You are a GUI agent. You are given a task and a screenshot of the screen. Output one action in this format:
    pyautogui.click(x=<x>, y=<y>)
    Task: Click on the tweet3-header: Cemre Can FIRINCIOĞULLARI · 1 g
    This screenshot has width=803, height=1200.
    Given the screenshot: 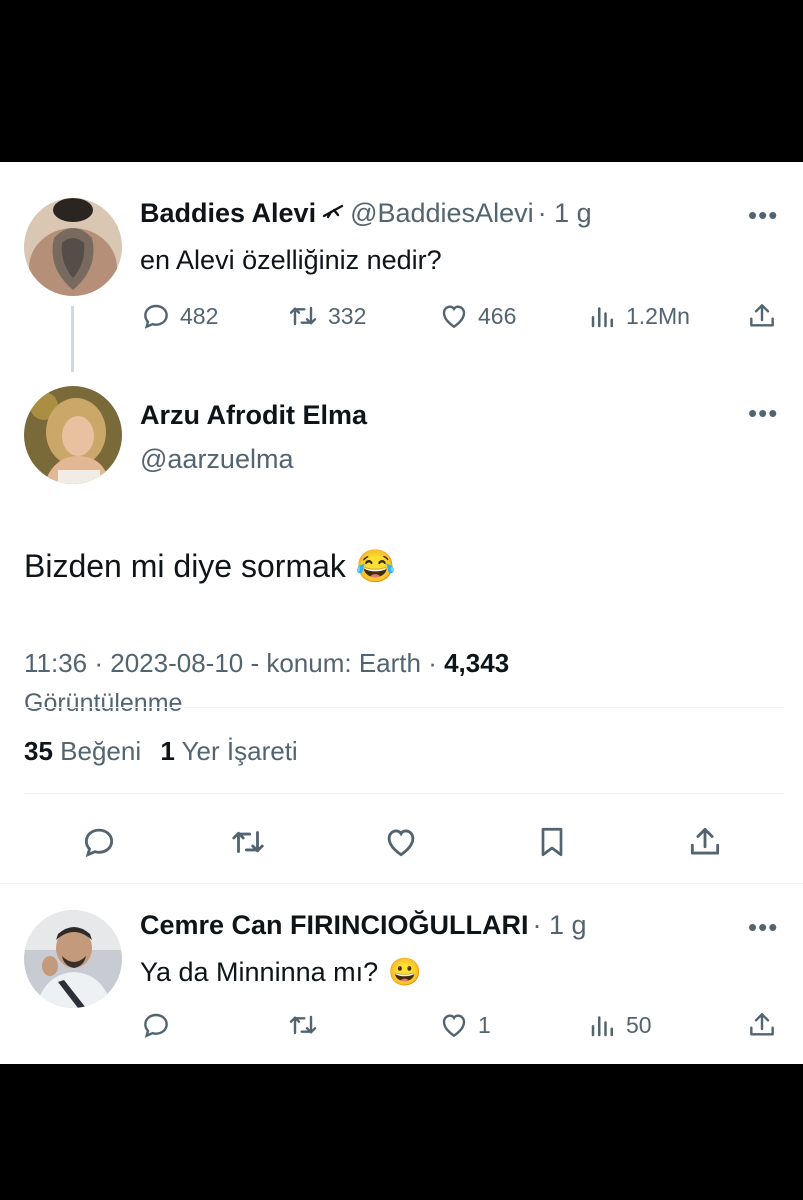 What is the action you would take?
    pyautogui.click(x=363, y=925)
    